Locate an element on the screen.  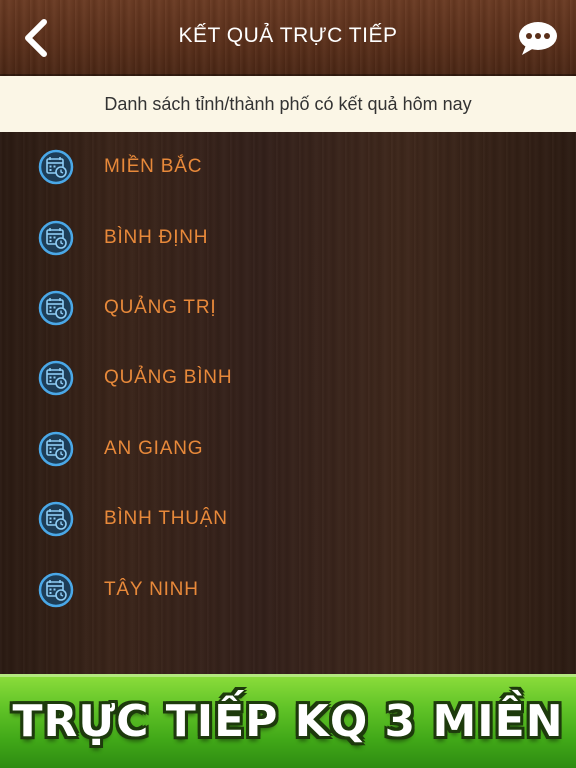
list-item: QUẢNG BÌNH is located at coordinates (288, 378).